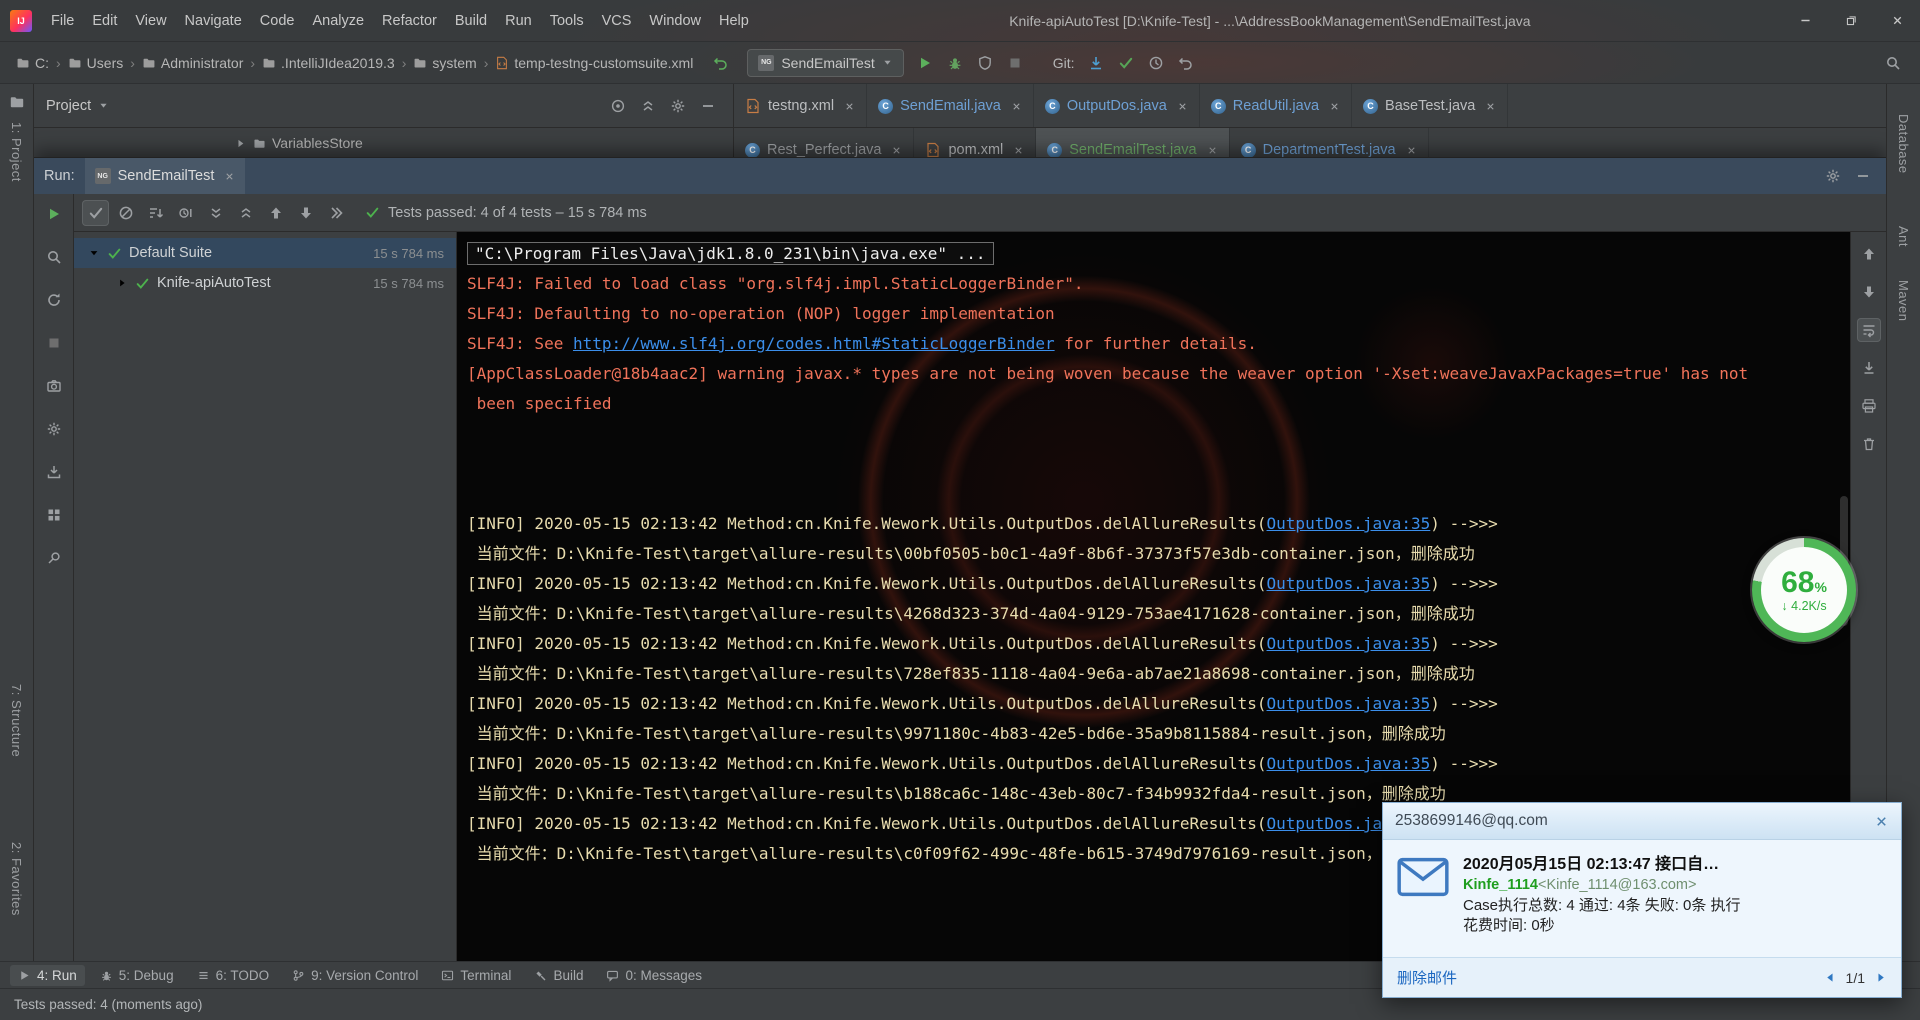 Image resolution: width=1920 pixels, height=1020 pixels. Describe the element at coordinates (1903, 301) in the screenshot. I see `stripe-maven: Maven` at that location.